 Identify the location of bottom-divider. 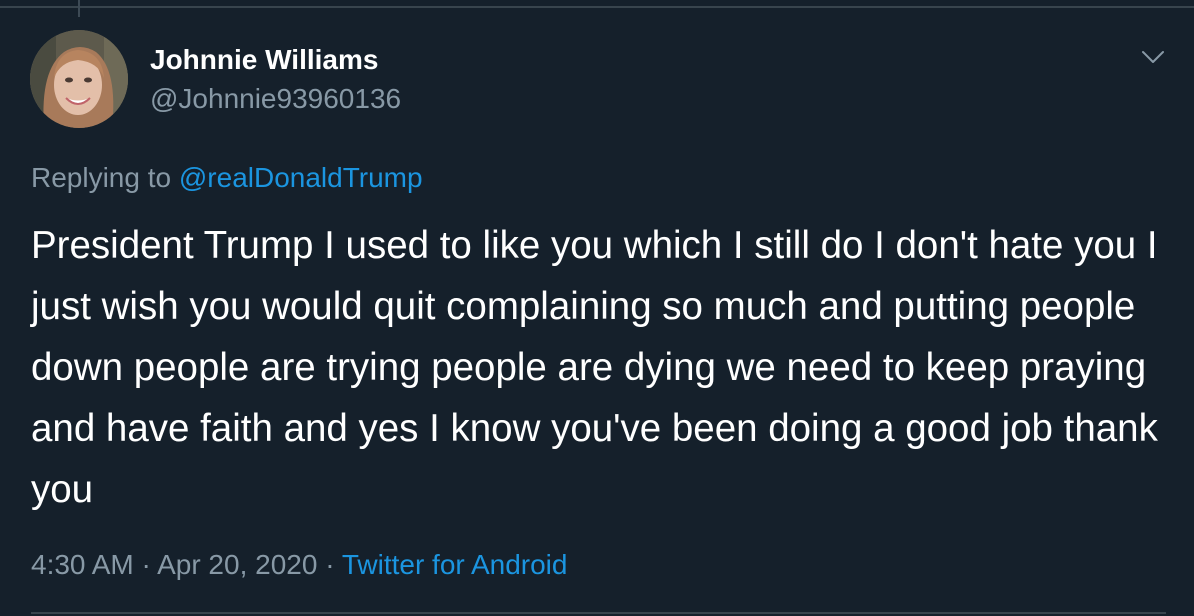
(598, 613).